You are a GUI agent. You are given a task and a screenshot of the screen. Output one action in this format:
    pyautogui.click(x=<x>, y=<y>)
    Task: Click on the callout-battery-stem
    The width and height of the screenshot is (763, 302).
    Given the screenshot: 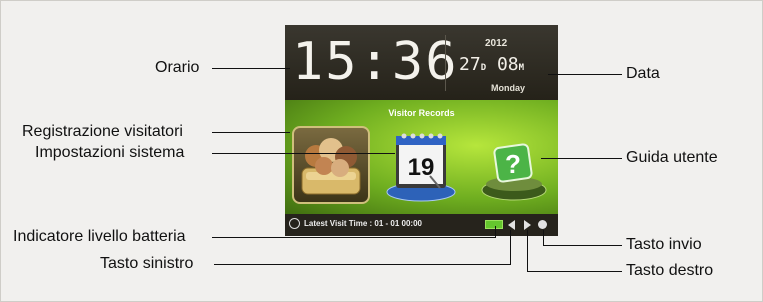 What is the action you would take?
    pyautogui.click(x=495, y=232)
    